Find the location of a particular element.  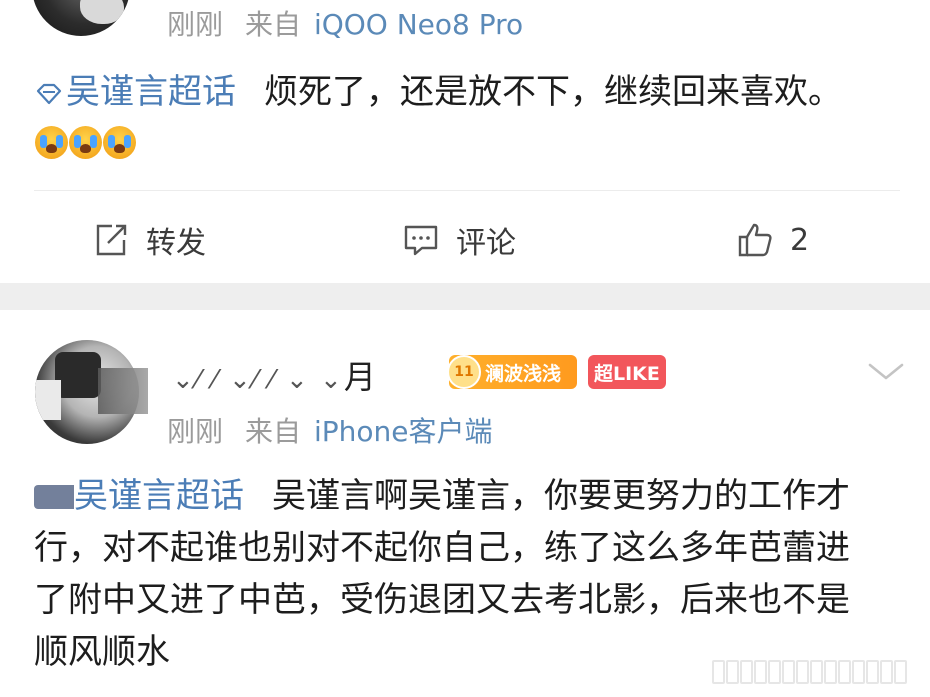

comment-button: 评论 is located at coordinates (459, 240).